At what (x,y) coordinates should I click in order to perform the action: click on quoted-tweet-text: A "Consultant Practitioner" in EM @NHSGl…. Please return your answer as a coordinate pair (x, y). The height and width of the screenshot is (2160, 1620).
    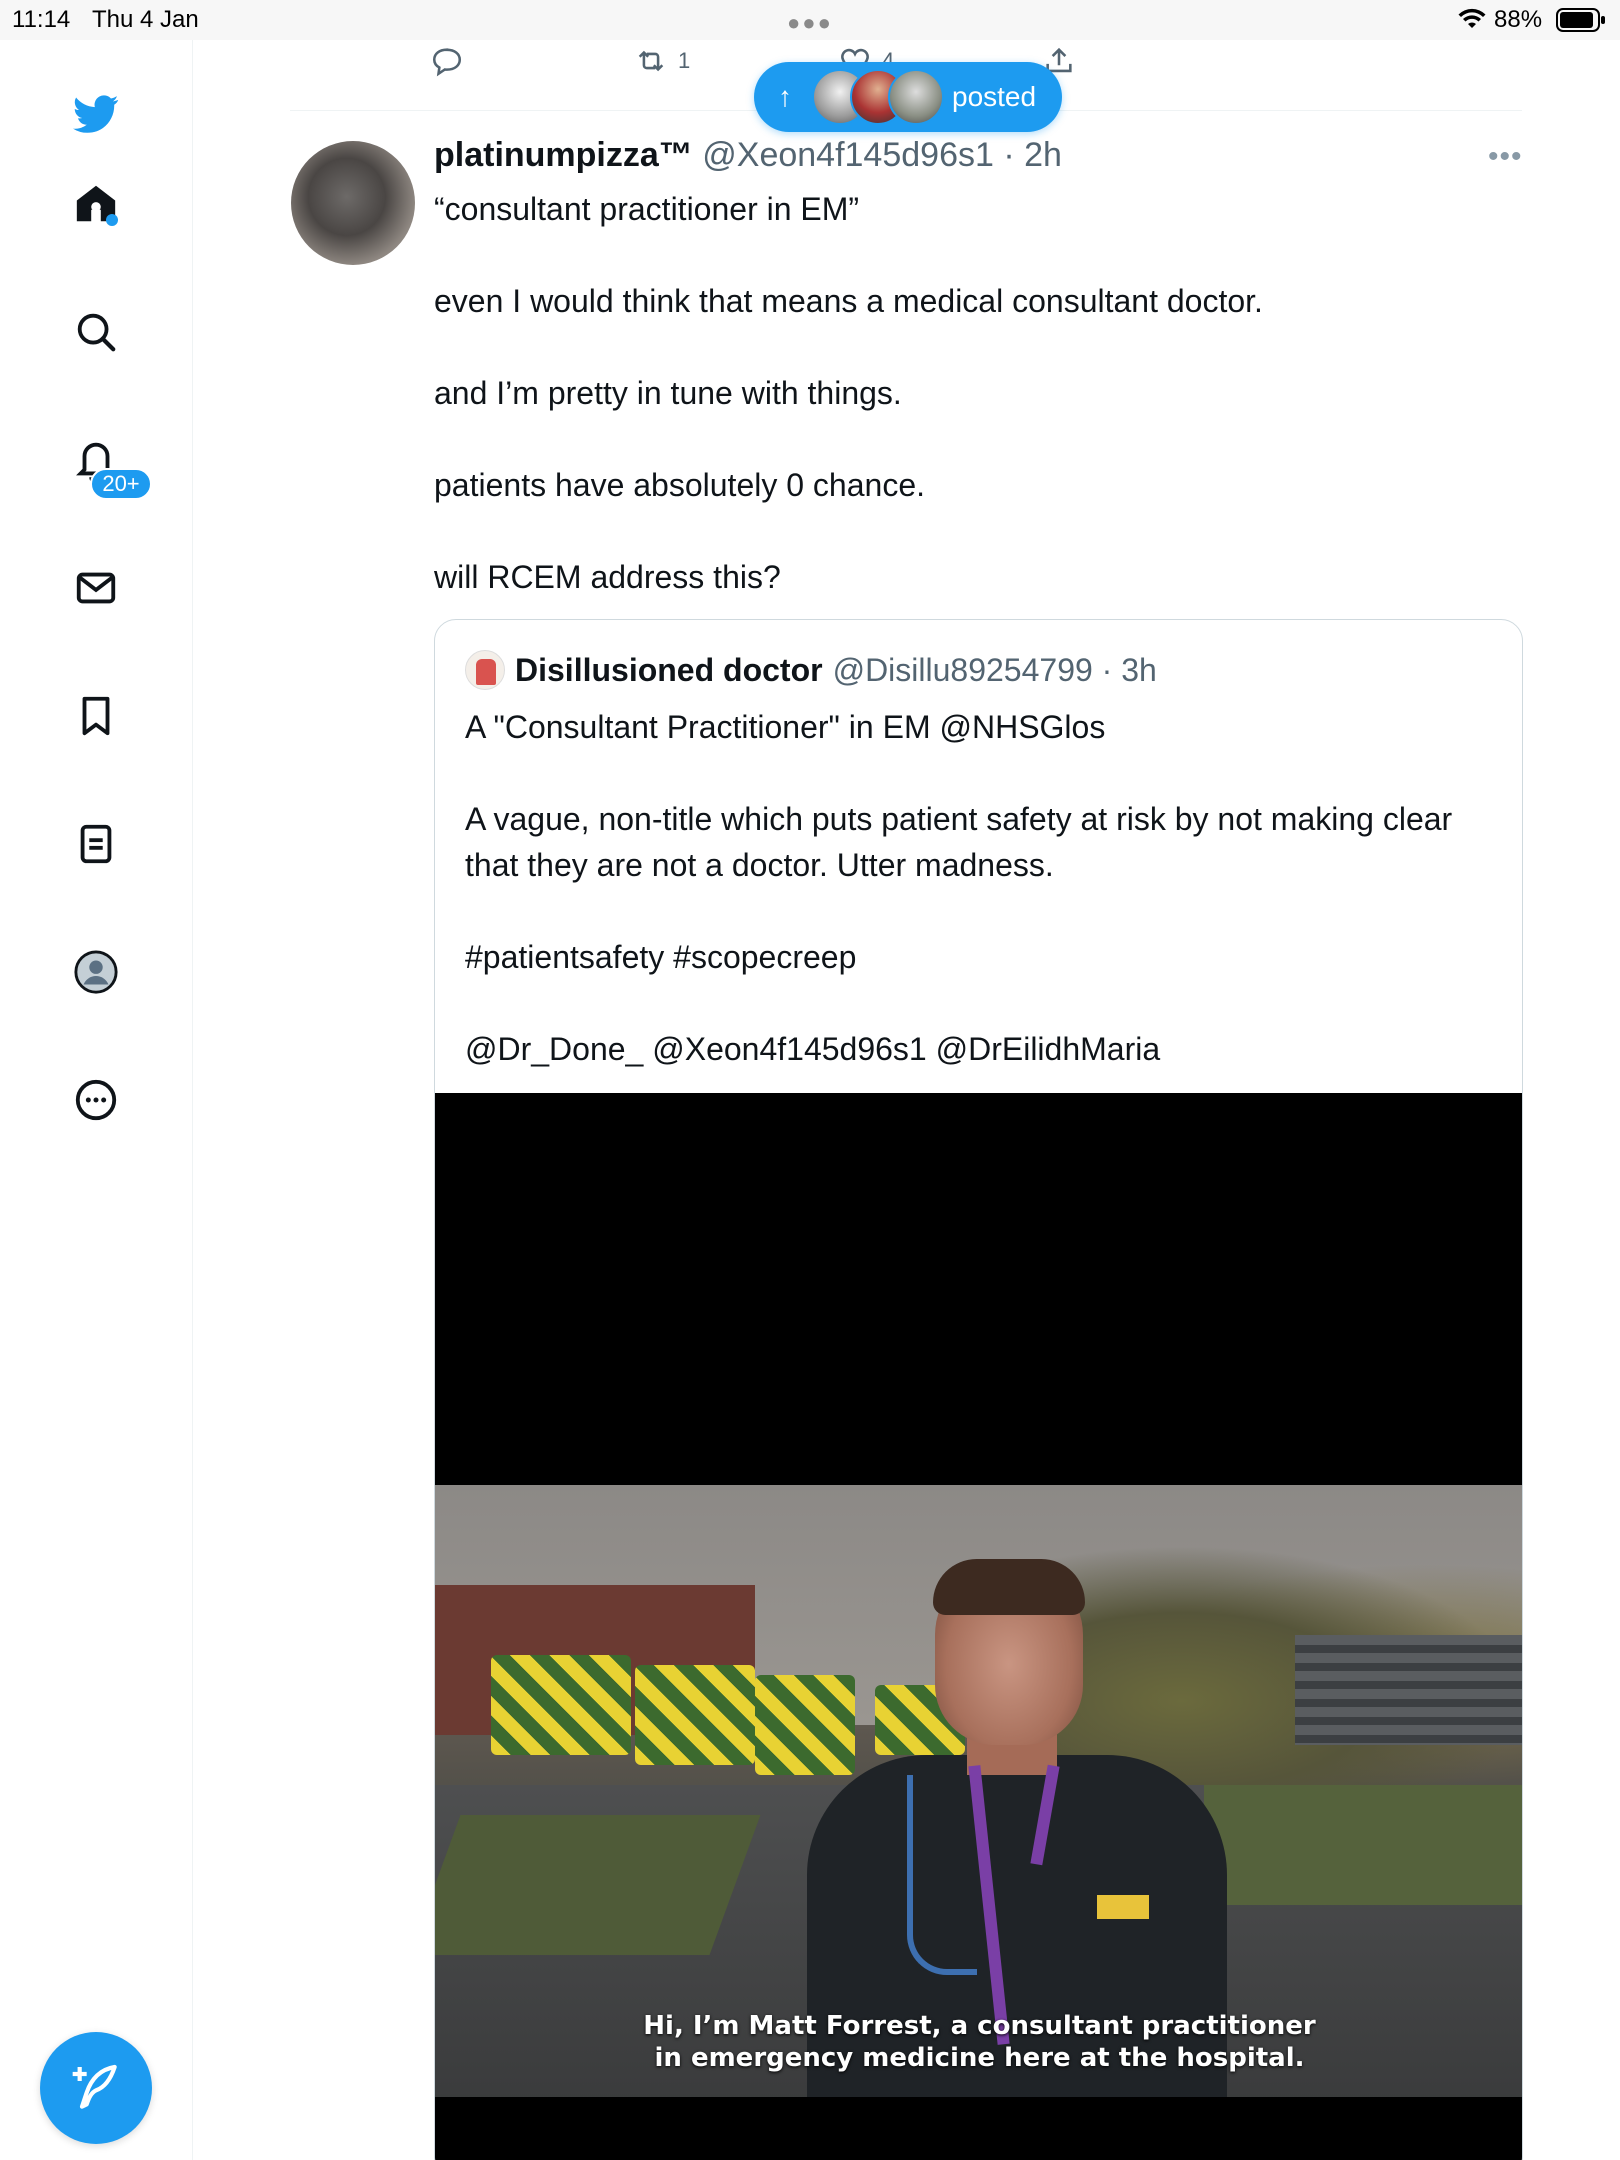
    Looking at the image, I should click on (980, 888).